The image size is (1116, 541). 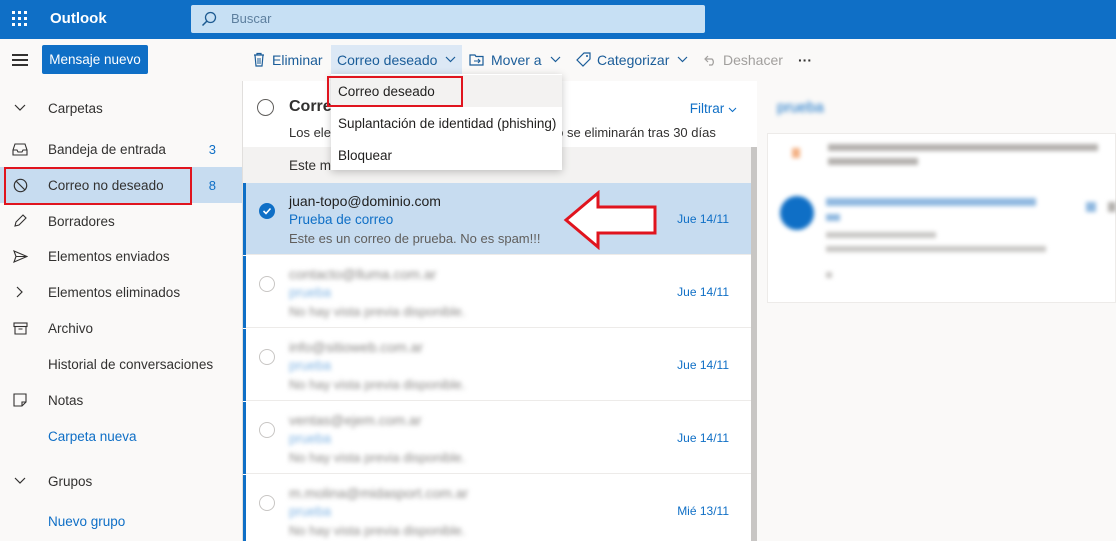 What do you see at coordinates (121, 400) in the screenshot?
I see `sidebar-item-notes: Notas` at bounding box center [121, 400].